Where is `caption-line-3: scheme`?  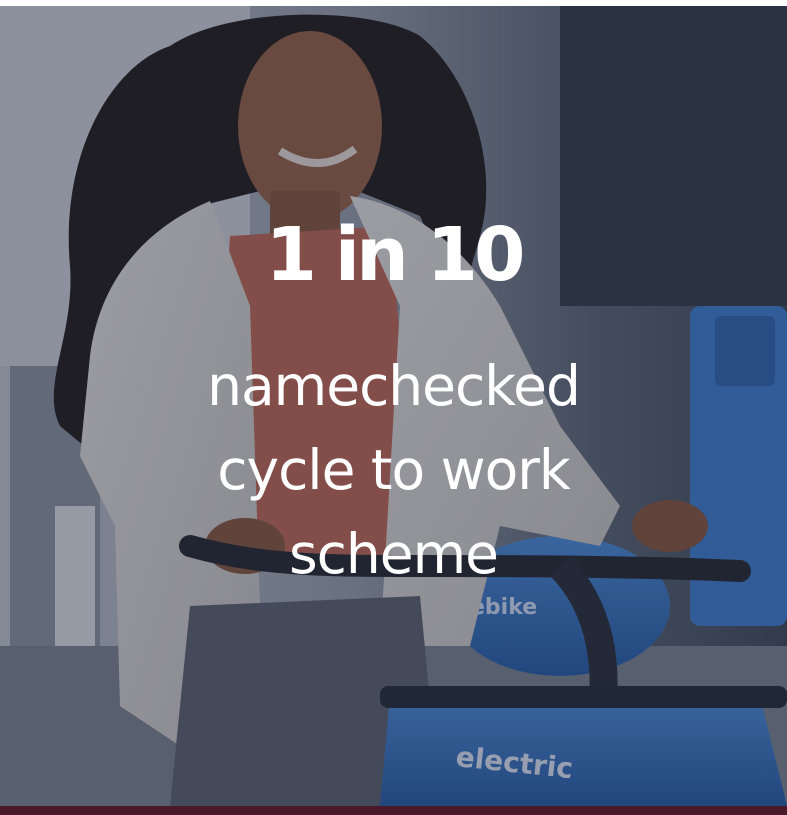
caption-line-3: scheme is located at coordinates (393, 554).